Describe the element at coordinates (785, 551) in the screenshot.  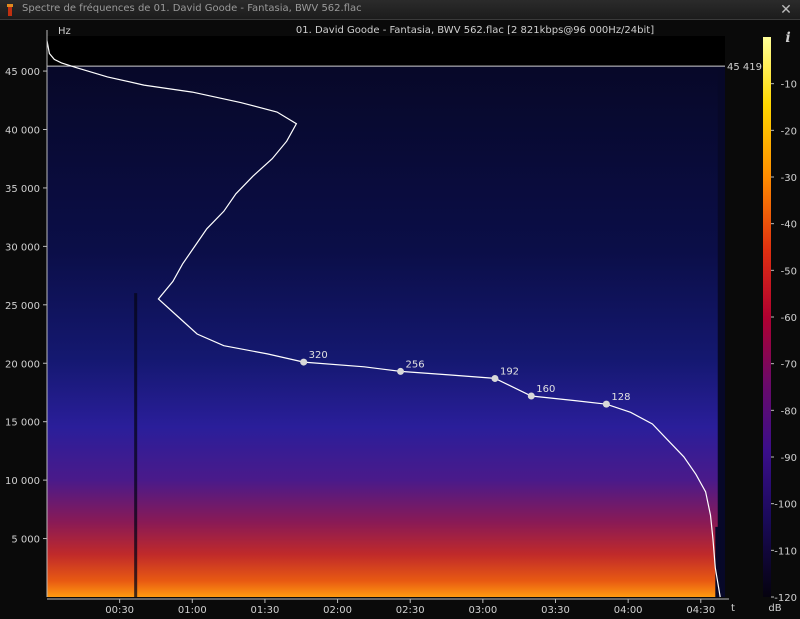
I see `colorbar-tick-label: -110` at that location.